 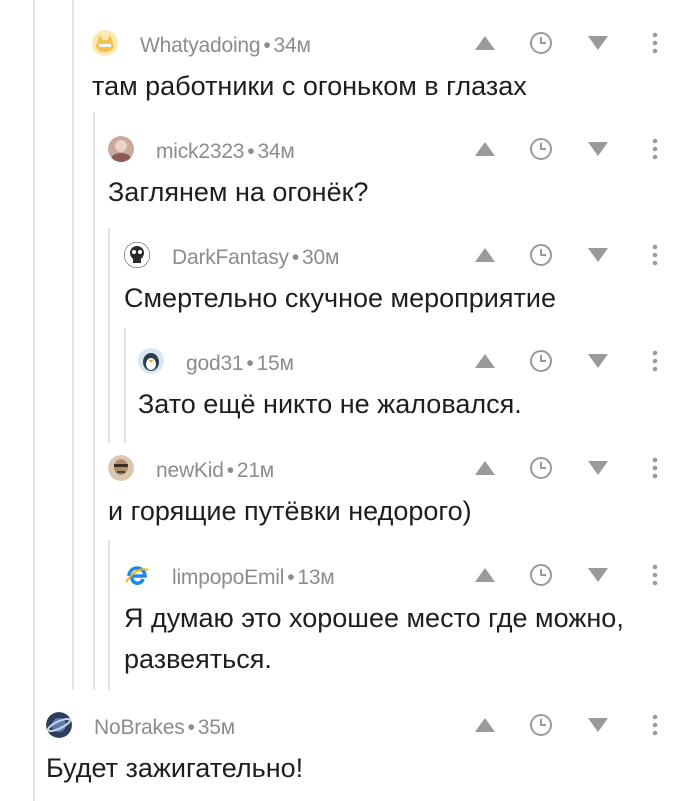 What do you see at coordinates (230, 257) in the screenshot?
I see `author-name: DarkFantasy` at bounding box center [230, 257].